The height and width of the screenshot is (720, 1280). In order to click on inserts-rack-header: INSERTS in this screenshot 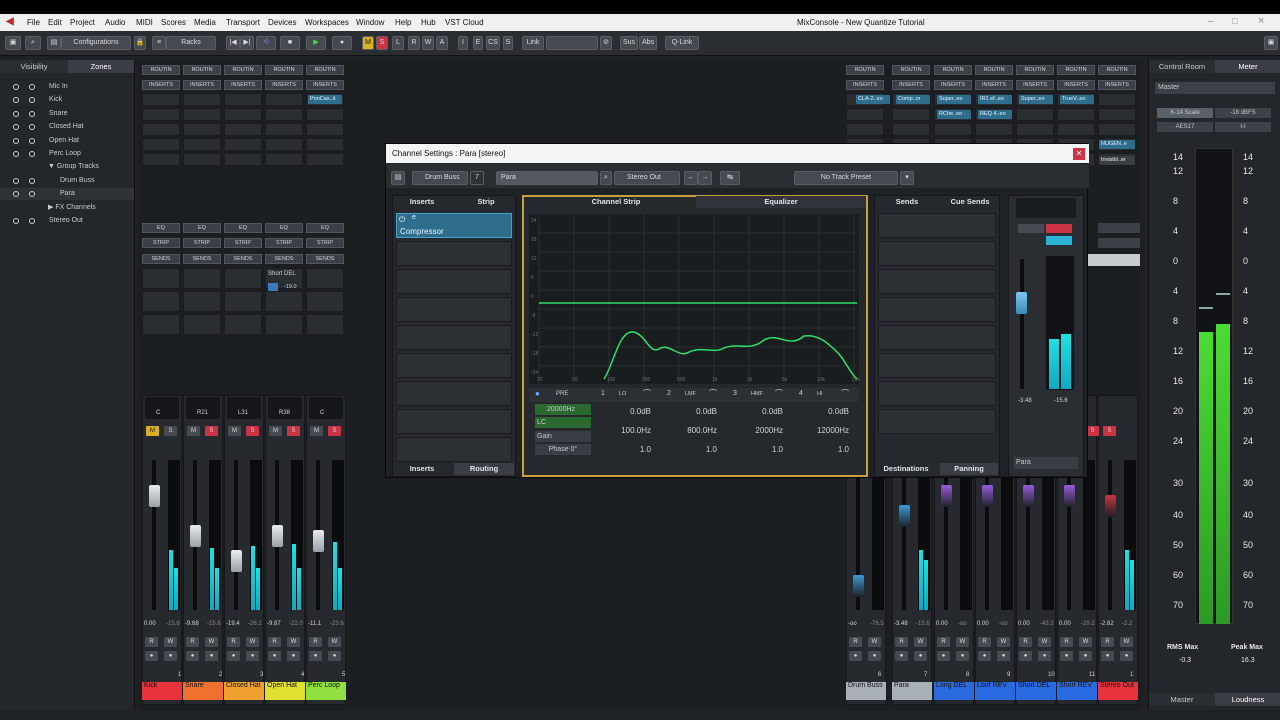, I will do `click(161, 85)`.